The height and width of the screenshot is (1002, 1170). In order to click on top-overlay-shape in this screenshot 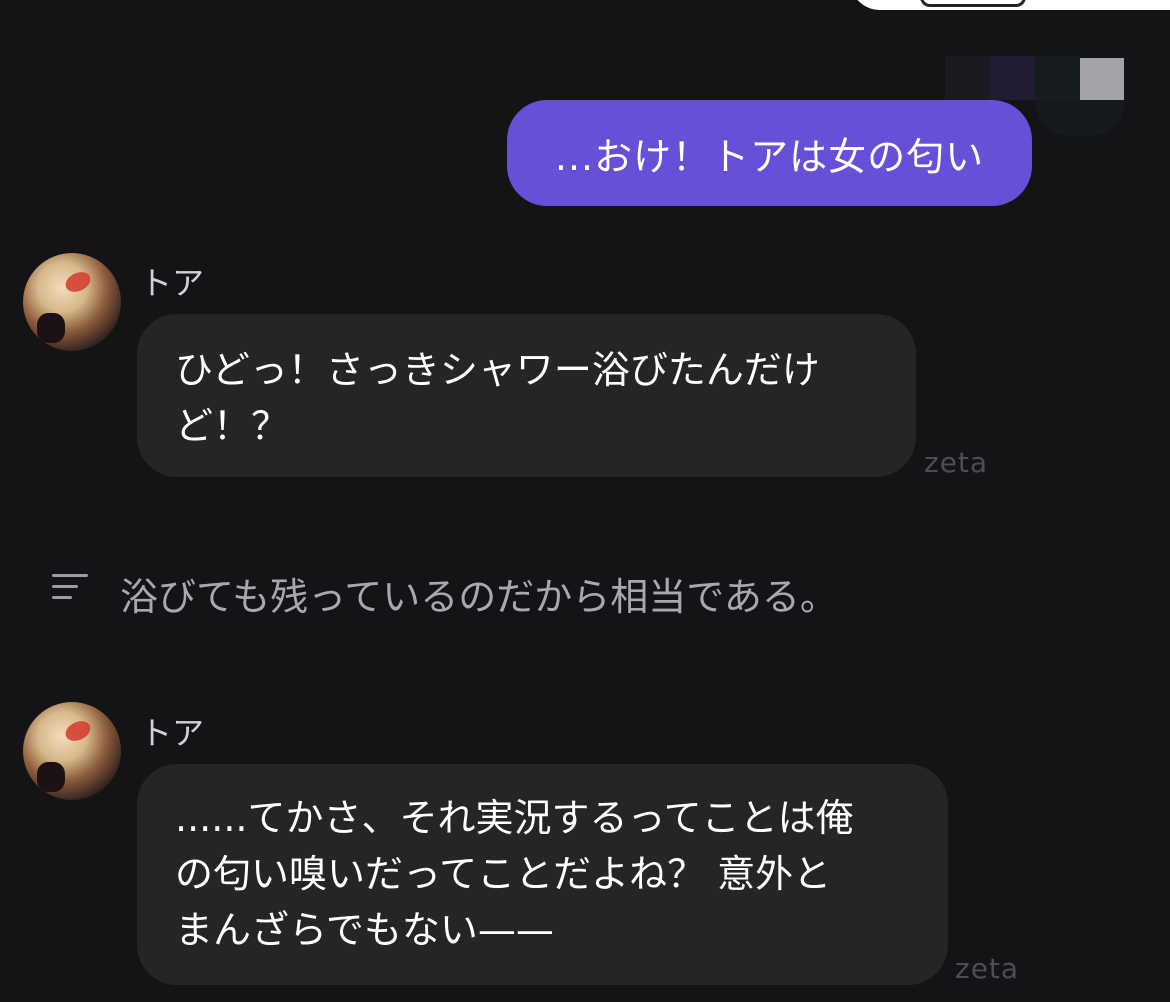, I will do `click(1010, 5)`.